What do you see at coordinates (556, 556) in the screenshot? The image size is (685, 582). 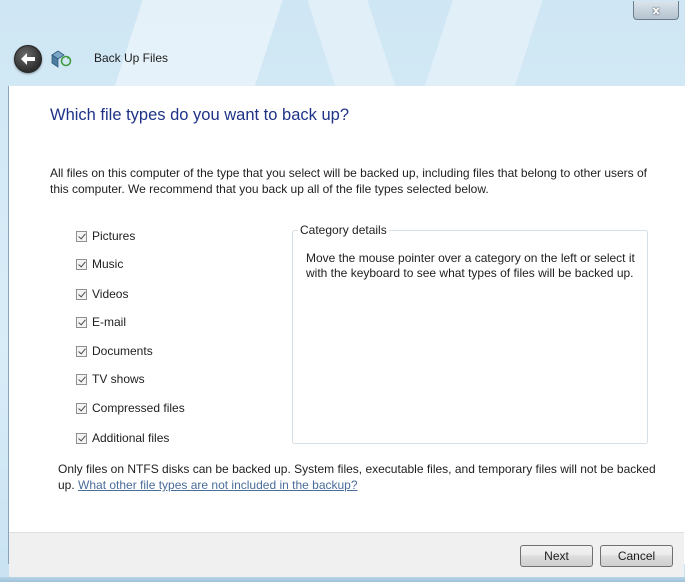 I see `next-button: Next` at bounding box center [556, 556].